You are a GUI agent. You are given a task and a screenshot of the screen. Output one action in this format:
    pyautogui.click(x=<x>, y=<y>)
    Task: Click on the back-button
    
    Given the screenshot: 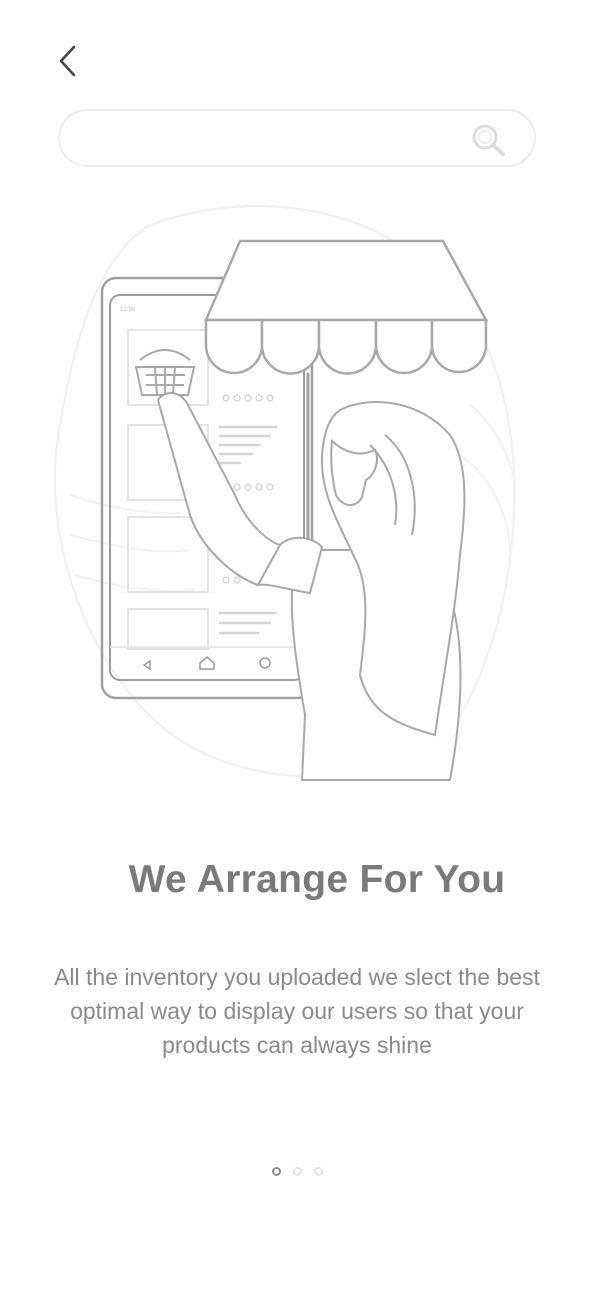 What is the action you would take?
    pyautogui.click(x=67, y=61)
    